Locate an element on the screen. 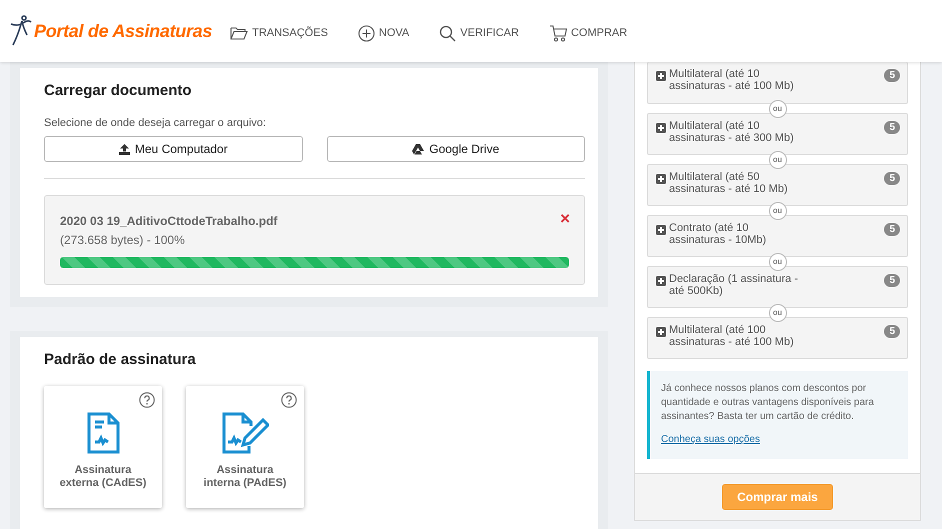 This screenshot has height=529, width=942. plus-circle-icon is located at coordinates (366, 33).